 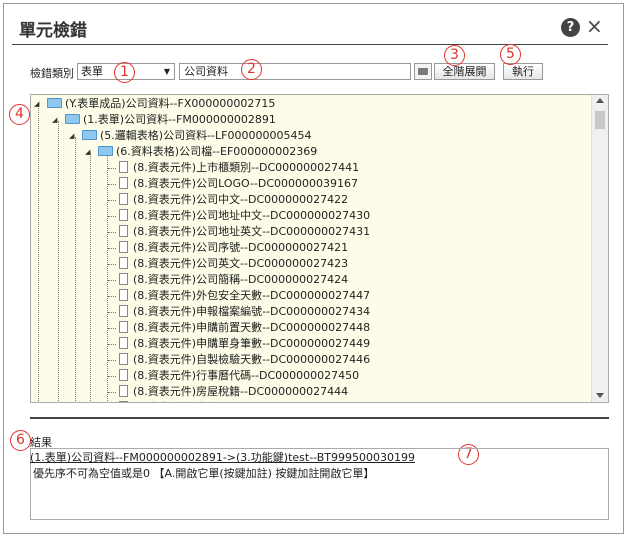 What do you see at coordinates (92, 71) in the screenshot?
I see `check-type-value: 表單` at bounding box center [92, 71].